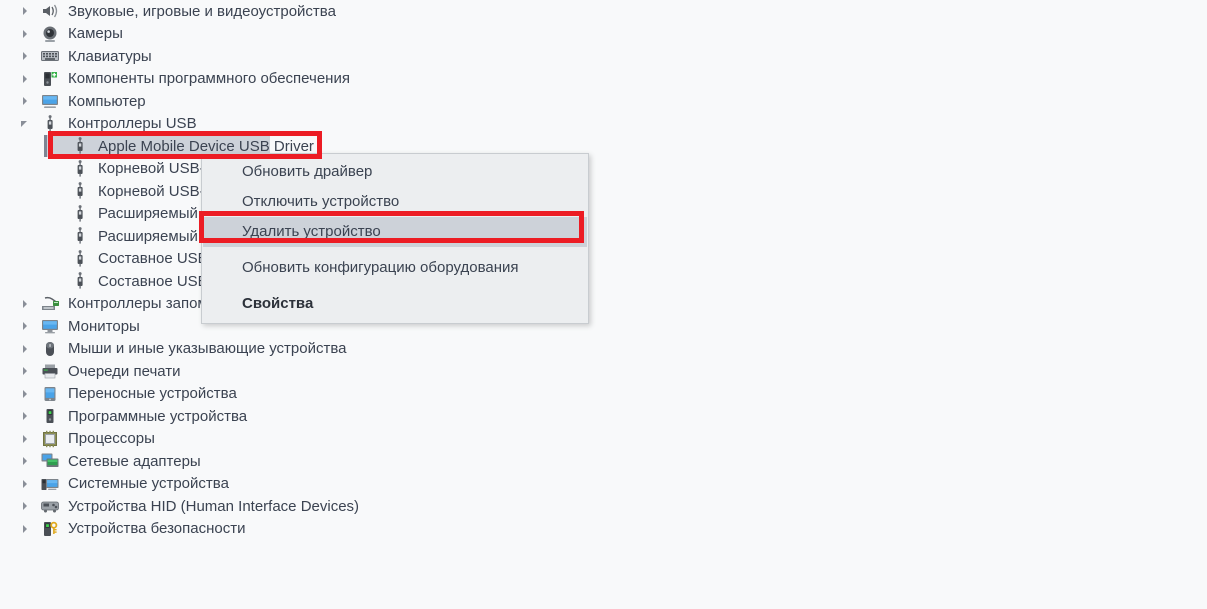 The image size is (1207, 609). Describe the element at coordinates (50, 461) in the screenshot. I see `network-adapter-icon` at that location.